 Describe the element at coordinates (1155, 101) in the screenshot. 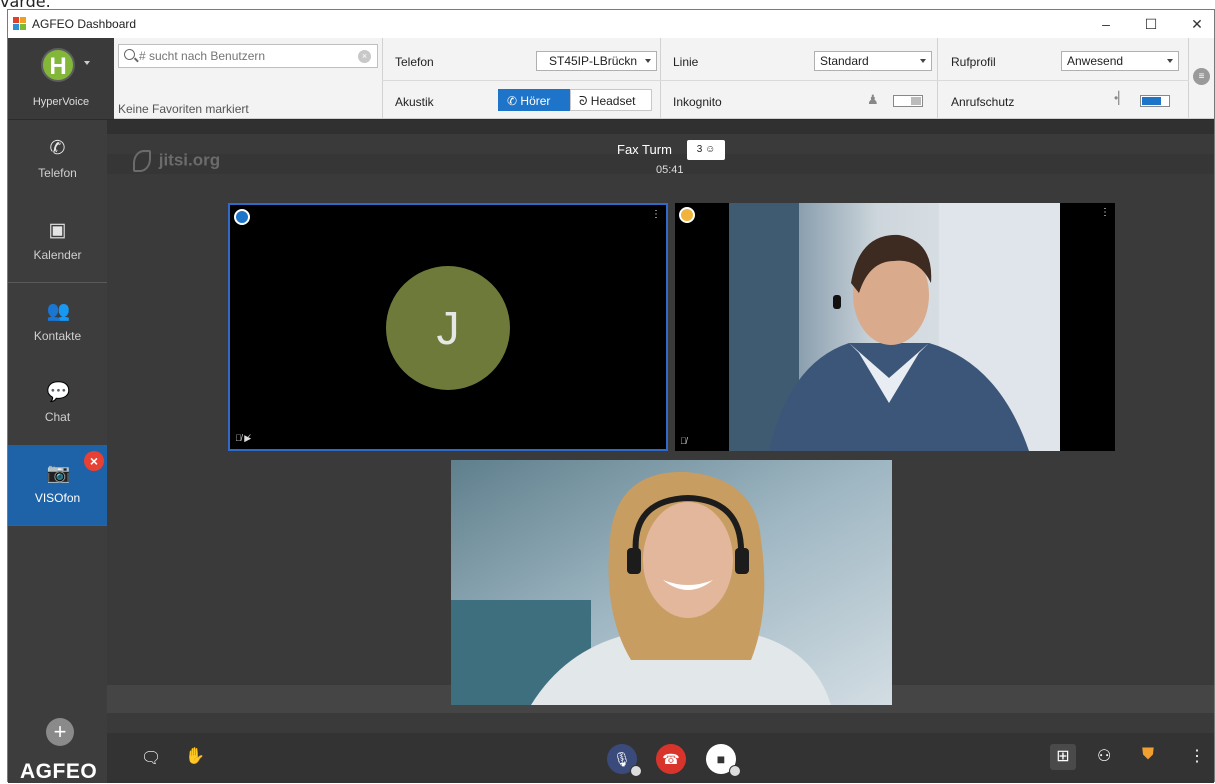

I see `anrufschutz-toggle` at that location.